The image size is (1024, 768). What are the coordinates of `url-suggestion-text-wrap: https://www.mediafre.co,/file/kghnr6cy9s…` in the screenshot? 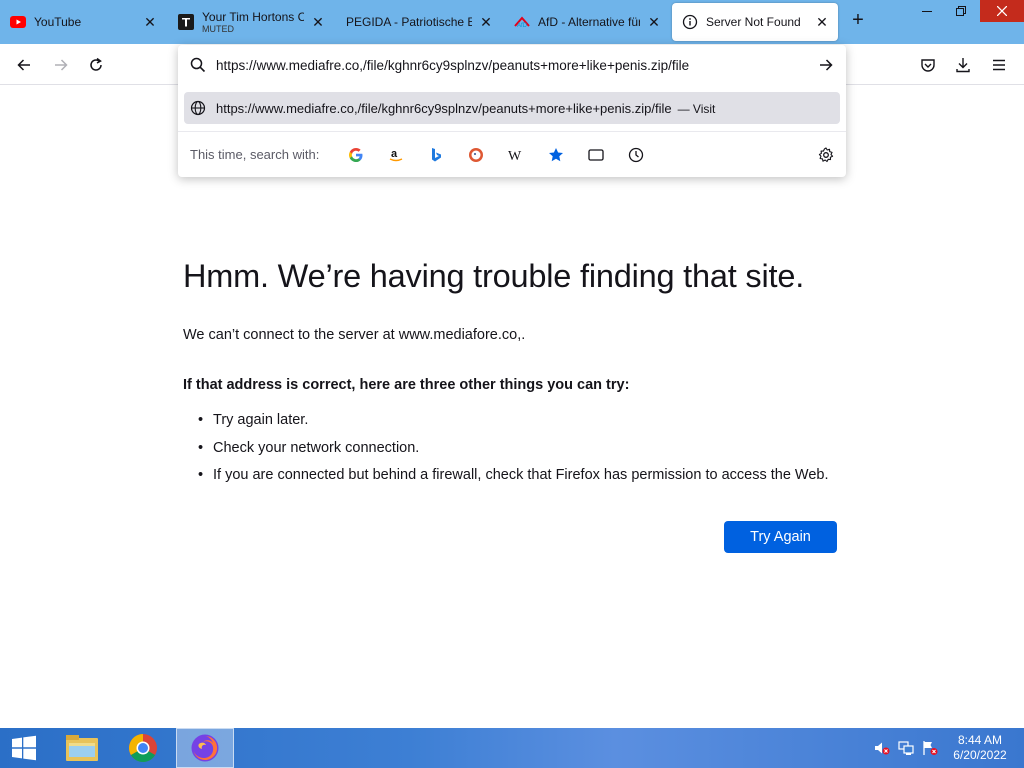 It's located at (465, 108).